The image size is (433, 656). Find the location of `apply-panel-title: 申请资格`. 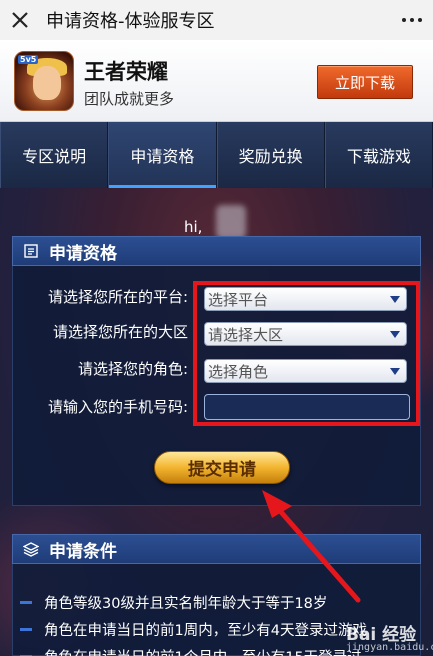

apply-panel-title: 申请资格 is located at coordinates (83, 253).